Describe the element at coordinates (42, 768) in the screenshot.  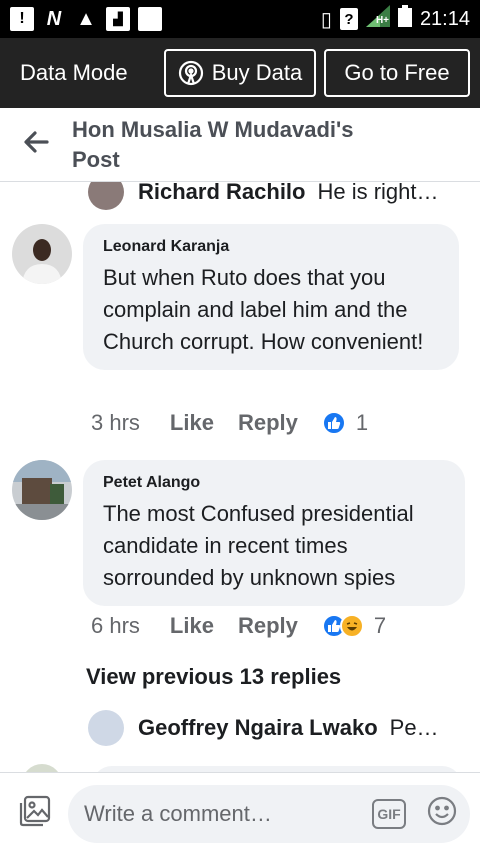
I see `next-comment-avatar` at that location.